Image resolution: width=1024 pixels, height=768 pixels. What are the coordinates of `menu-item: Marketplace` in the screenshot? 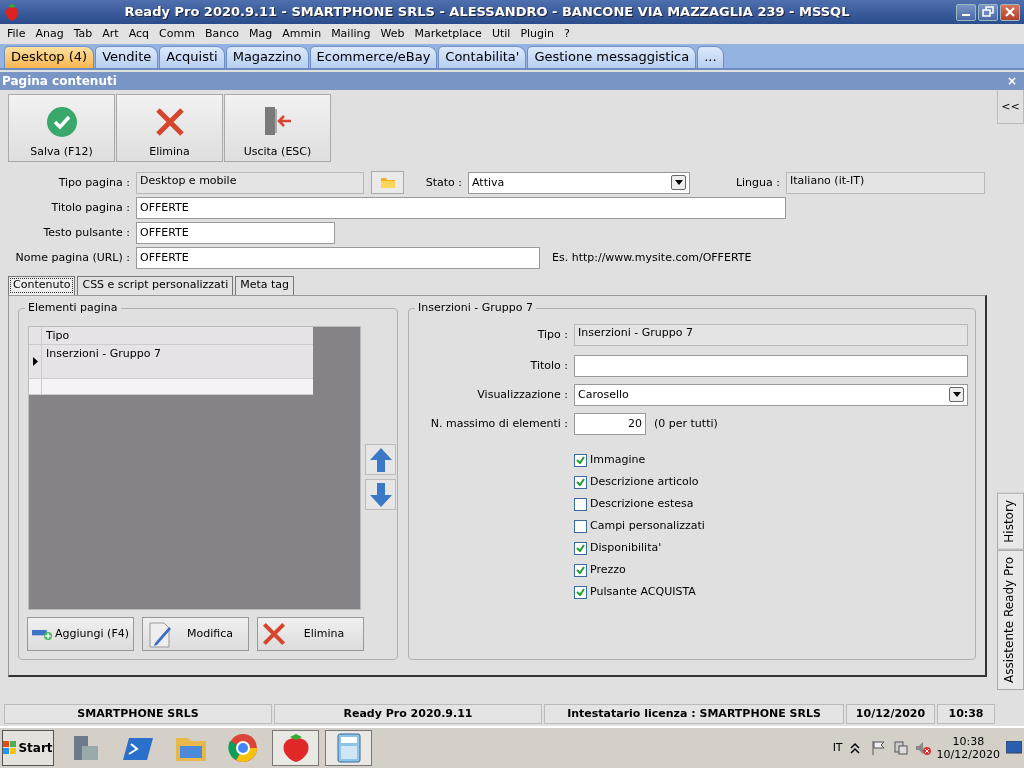 It's located at (448, 34).